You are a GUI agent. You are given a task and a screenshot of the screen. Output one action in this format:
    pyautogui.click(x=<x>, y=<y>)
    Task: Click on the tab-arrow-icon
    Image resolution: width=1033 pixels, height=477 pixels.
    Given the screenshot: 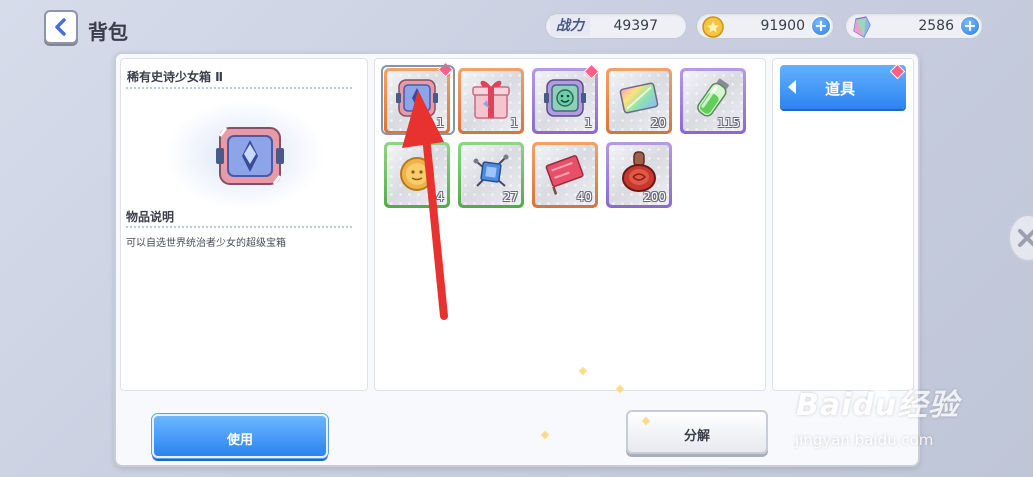 What is the action you would take?
    pyautogui.click(x=792, y=87)
    